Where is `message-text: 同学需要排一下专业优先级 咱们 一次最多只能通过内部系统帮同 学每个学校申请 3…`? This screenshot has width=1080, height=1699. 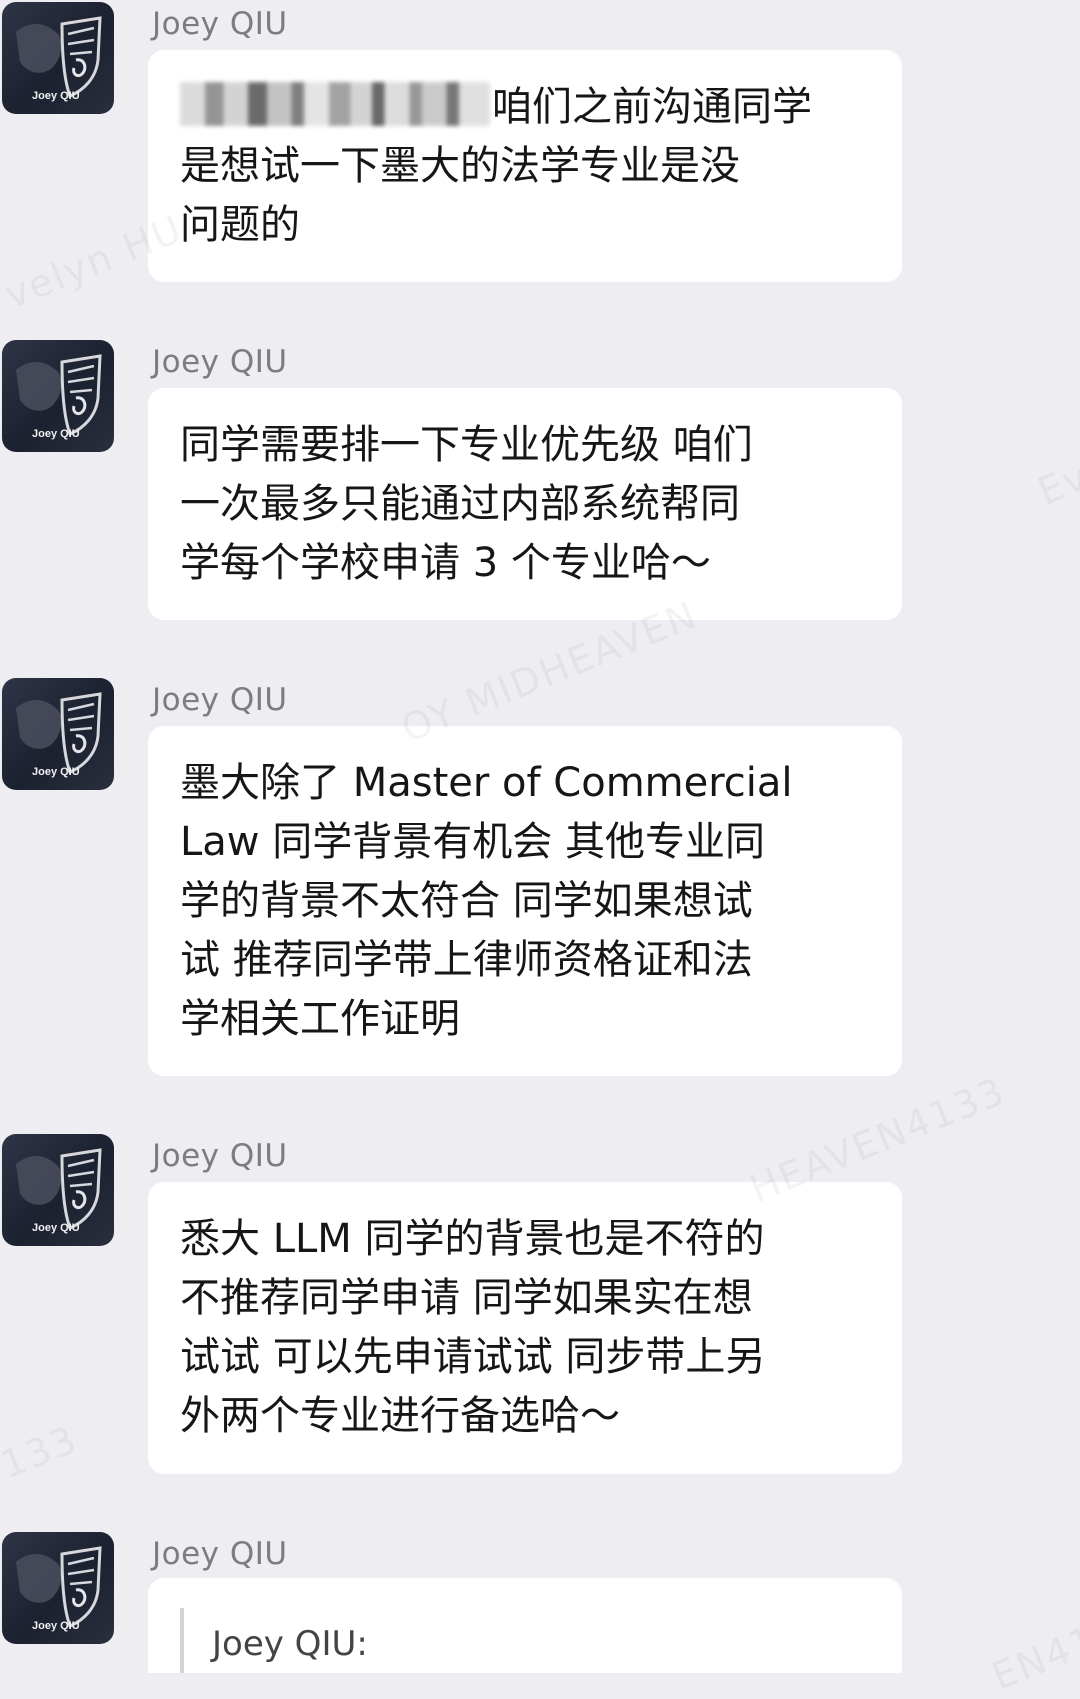
message-text: 同学需要排一下专业优先级 咱们 一次最多只能通过内部系统帮同 学每个学校申请 3… is located at coordinates (466, 504).